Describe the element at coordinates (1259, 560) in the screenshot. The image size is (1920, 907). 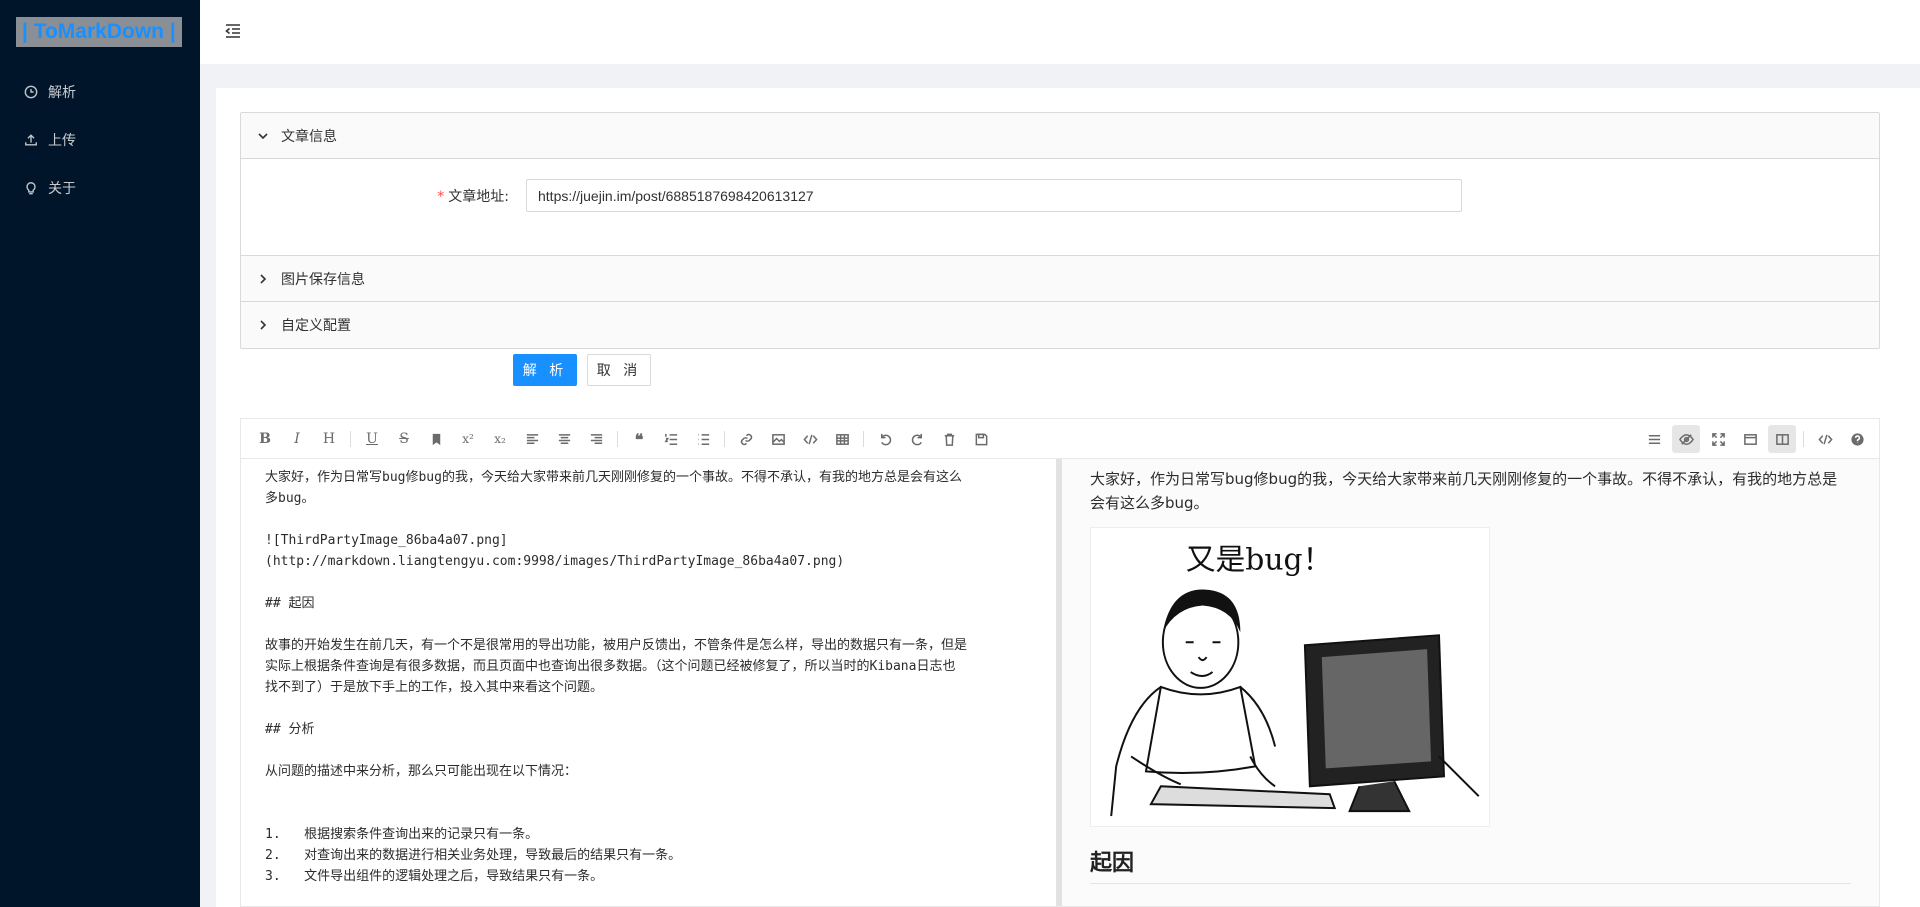
I see `meme-caption: 又是bug！` at that location.